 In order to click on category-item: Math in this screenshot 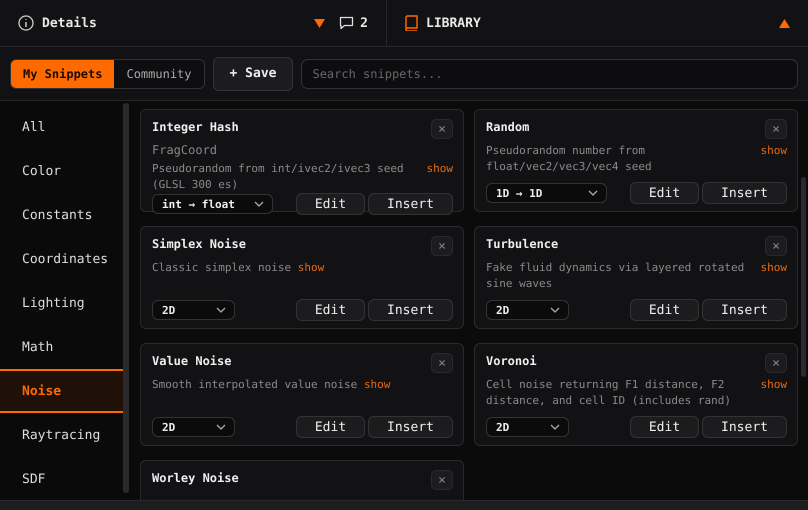, I will do `click(61, 347)`.